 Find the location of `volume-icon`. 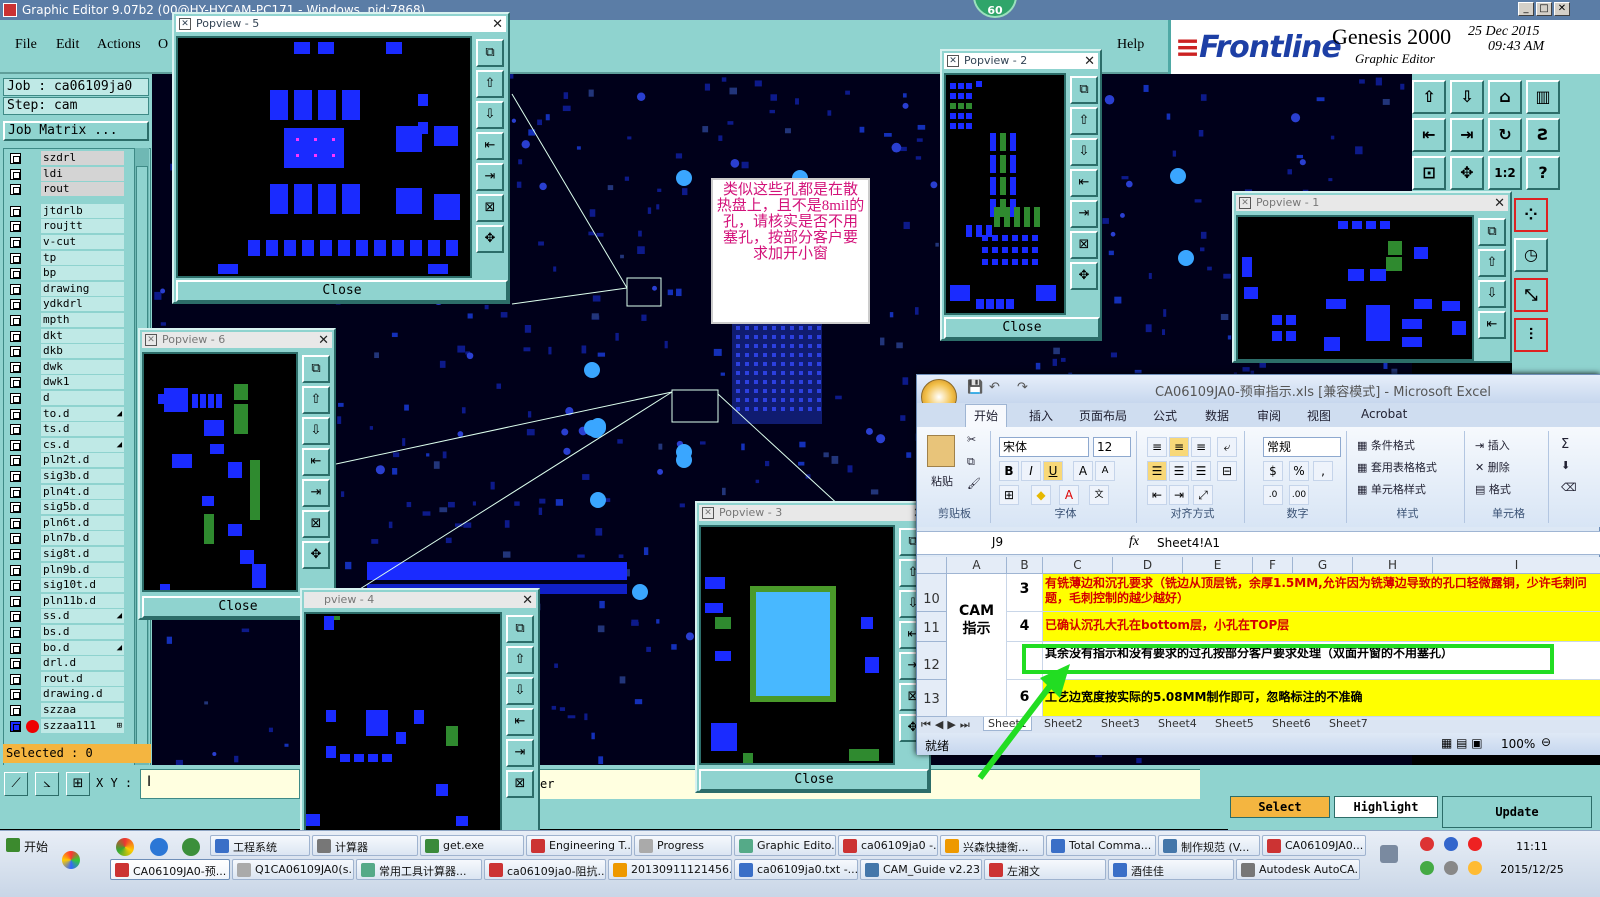

volume-icon is located at coordinates (1451, 868).